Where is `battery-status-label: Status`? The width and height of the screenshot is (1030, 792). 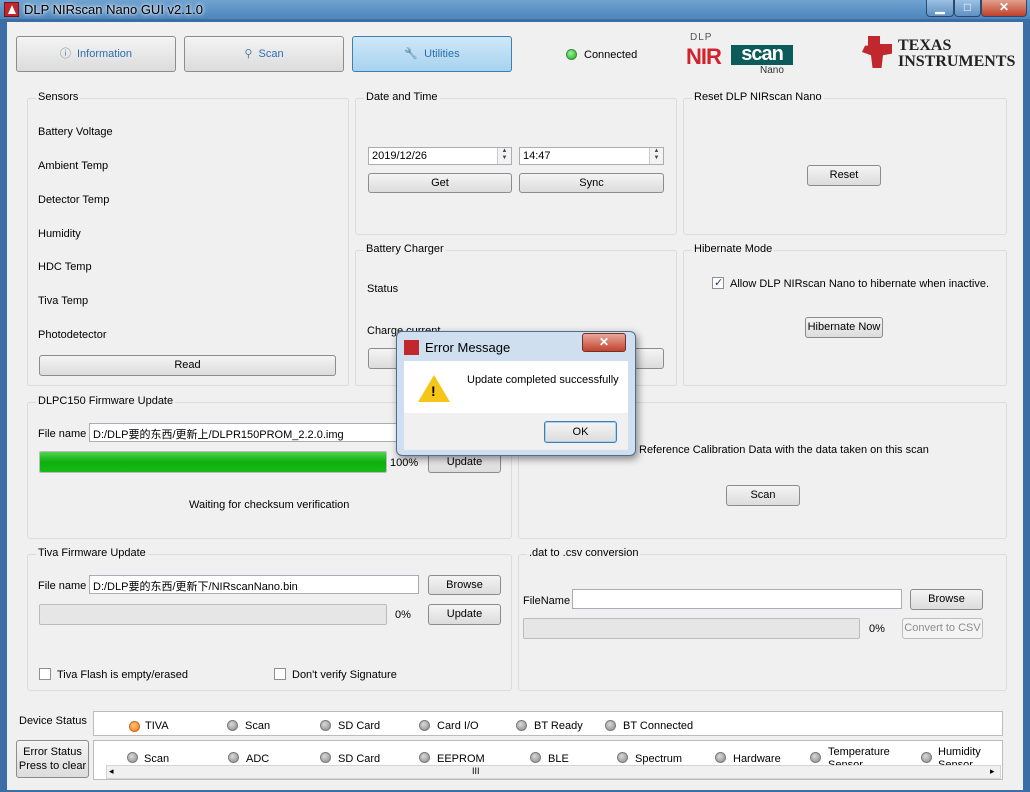
battery-status-label: Status is located at coordinates (383, 289).